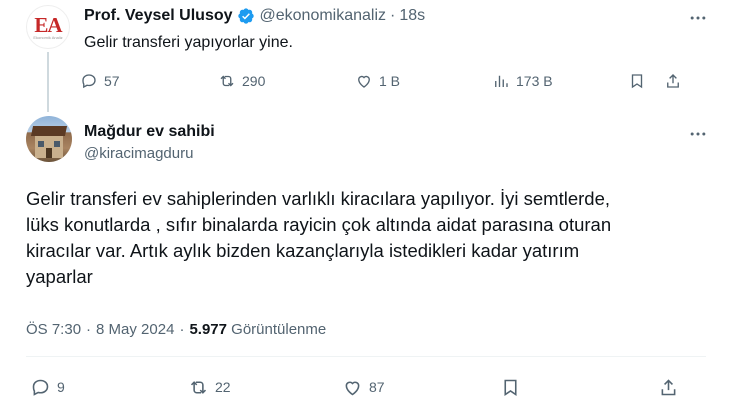 This screenshot has height=420, width=730. I want to click on parent-action-bar: 57 290 1 B 173 B, so click(385, 81).